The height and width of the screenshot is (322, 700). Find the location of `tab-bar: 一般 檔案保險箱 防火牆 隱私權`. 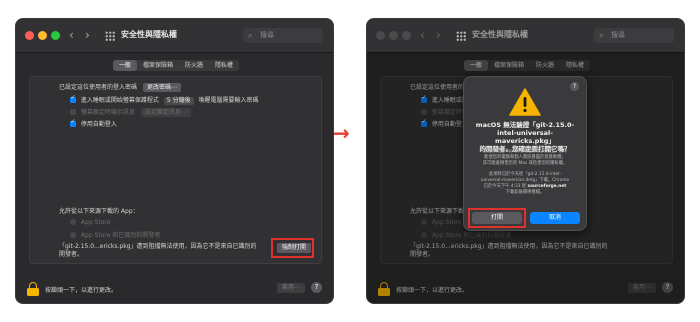

tab-bar: 一般 檔案保險箱 防火牆 隱私權 is located at coordinates (176, 65).